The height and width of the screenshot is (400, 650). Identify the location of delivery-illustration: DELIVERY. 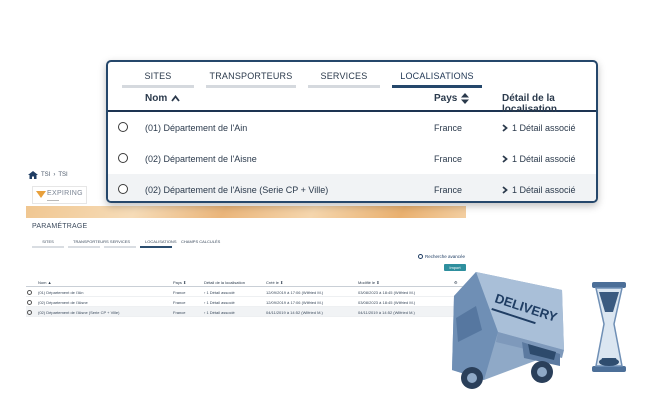
(539, 330).